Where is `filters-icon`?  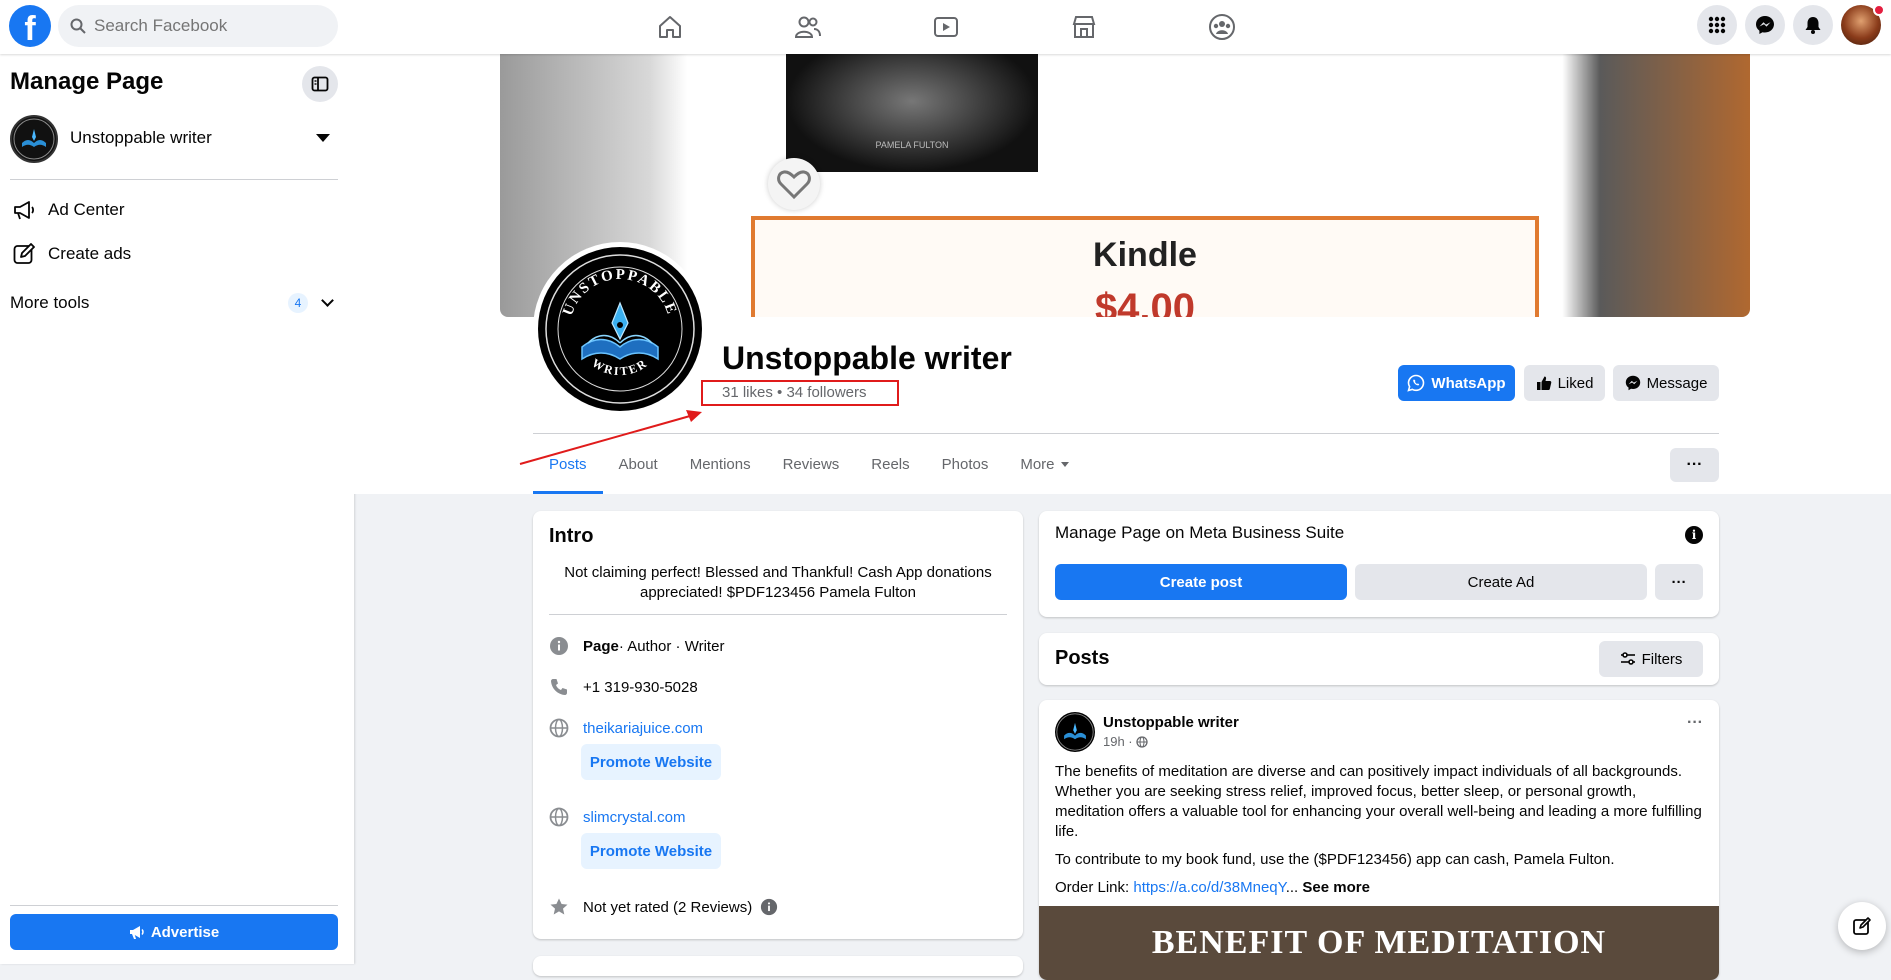 filters-icon is located at coordinates (1627, 658).